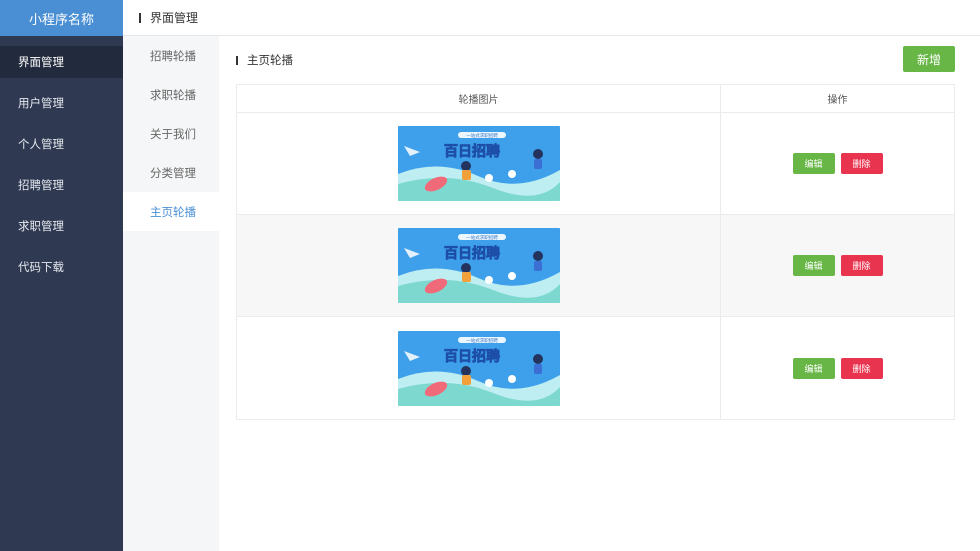 Image resolution: width=980 pixels, height=551 pixels. What do you see at coordinates (171, 133) in the screenshot?
I see `submenu-item-about-us: 关于我们` at bounding box center [171, 133].